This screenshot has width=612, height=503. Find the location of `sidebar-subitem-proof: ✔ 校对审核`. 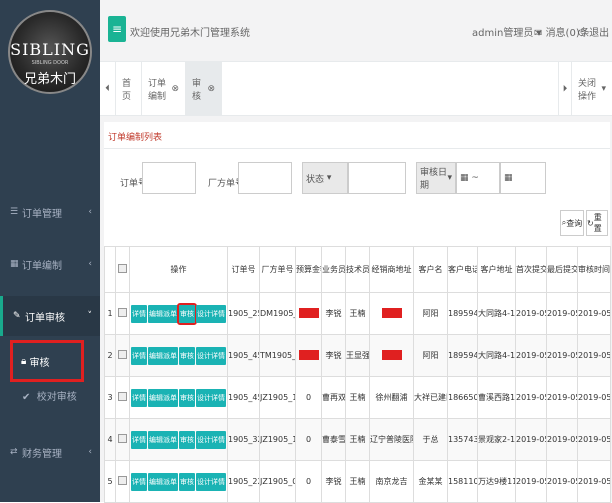

sidebar-subitem-proof: ✔ 校对审核 is located at coordinates (49, 395).